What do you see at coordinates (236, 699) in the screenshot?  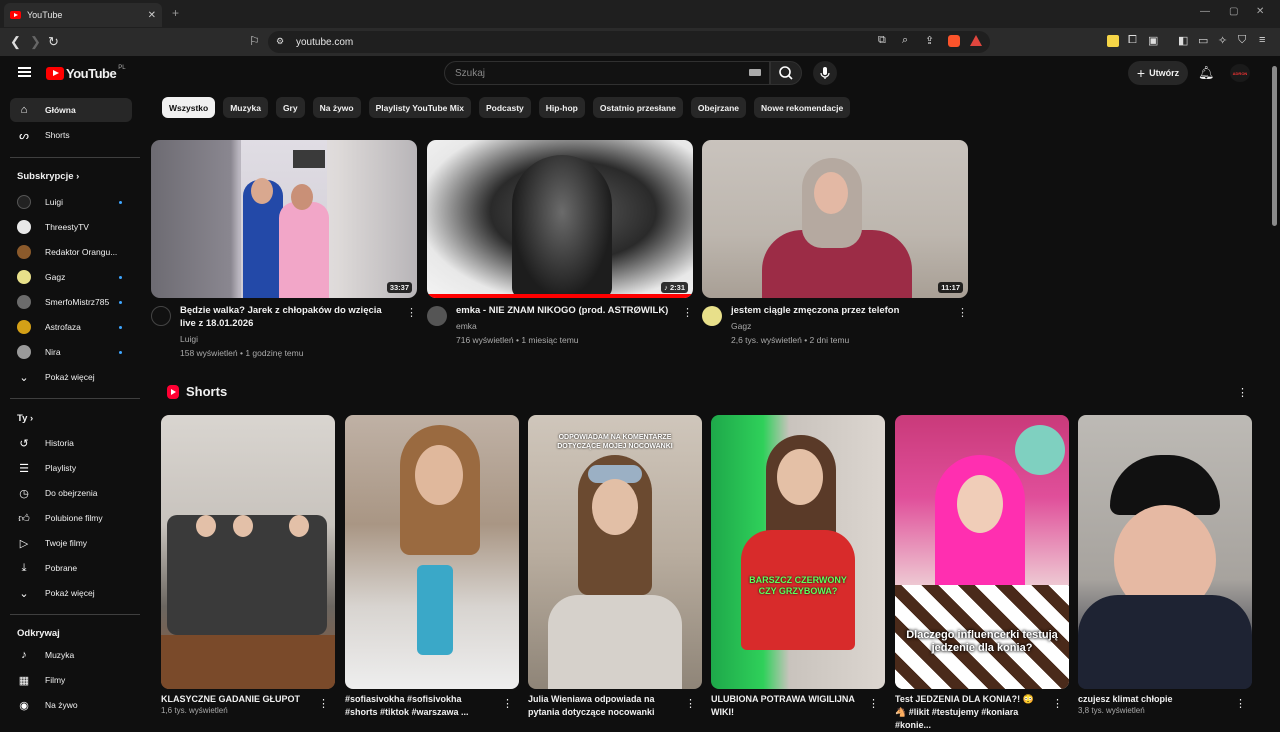 I see `short-title: KLASYCZNE GADANIE GŁUPOT` at bounding box center [236, 699].